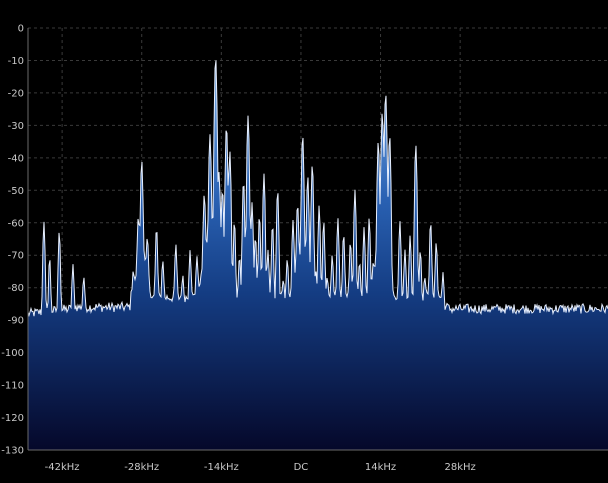 This screenshot has width=608, height=483. I want to click on x-tick-label: -28kHz, so click(141, 467).